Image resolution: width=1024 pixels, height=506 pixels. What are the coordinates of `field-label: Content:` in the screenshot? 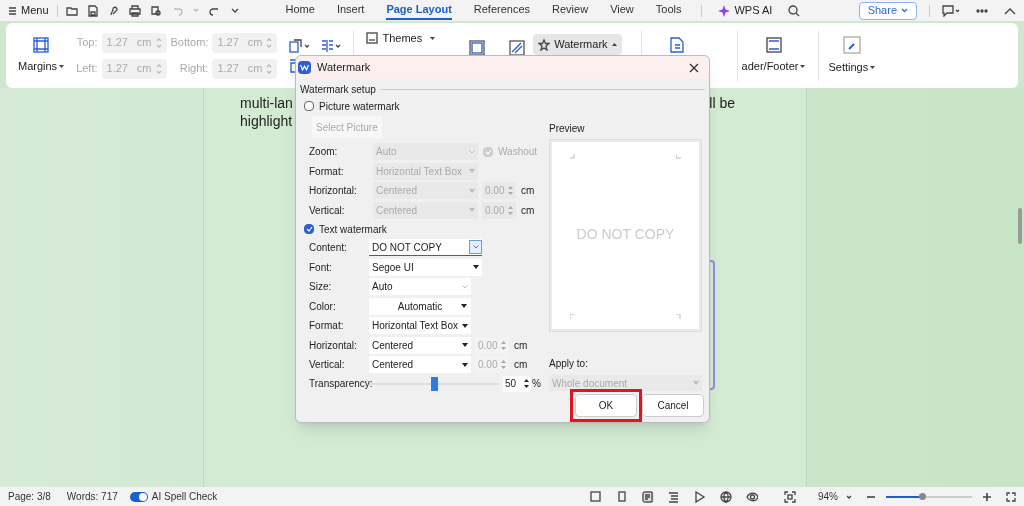 It's located at (328, 248).